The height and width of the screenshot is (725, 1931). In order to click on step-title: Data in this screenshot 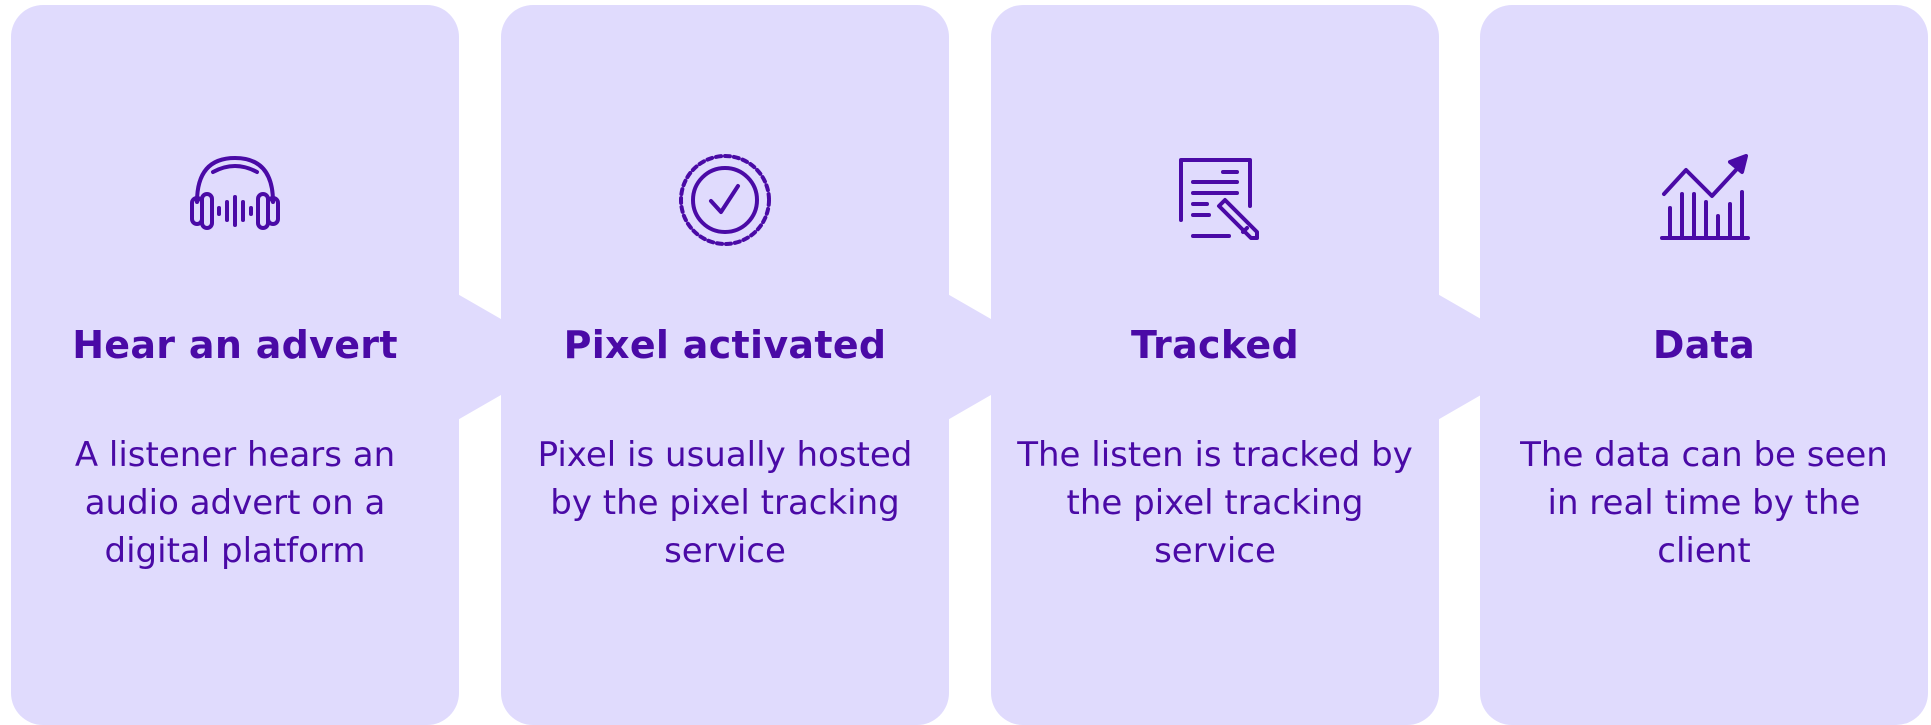, I will do `click(1704, 345)`.